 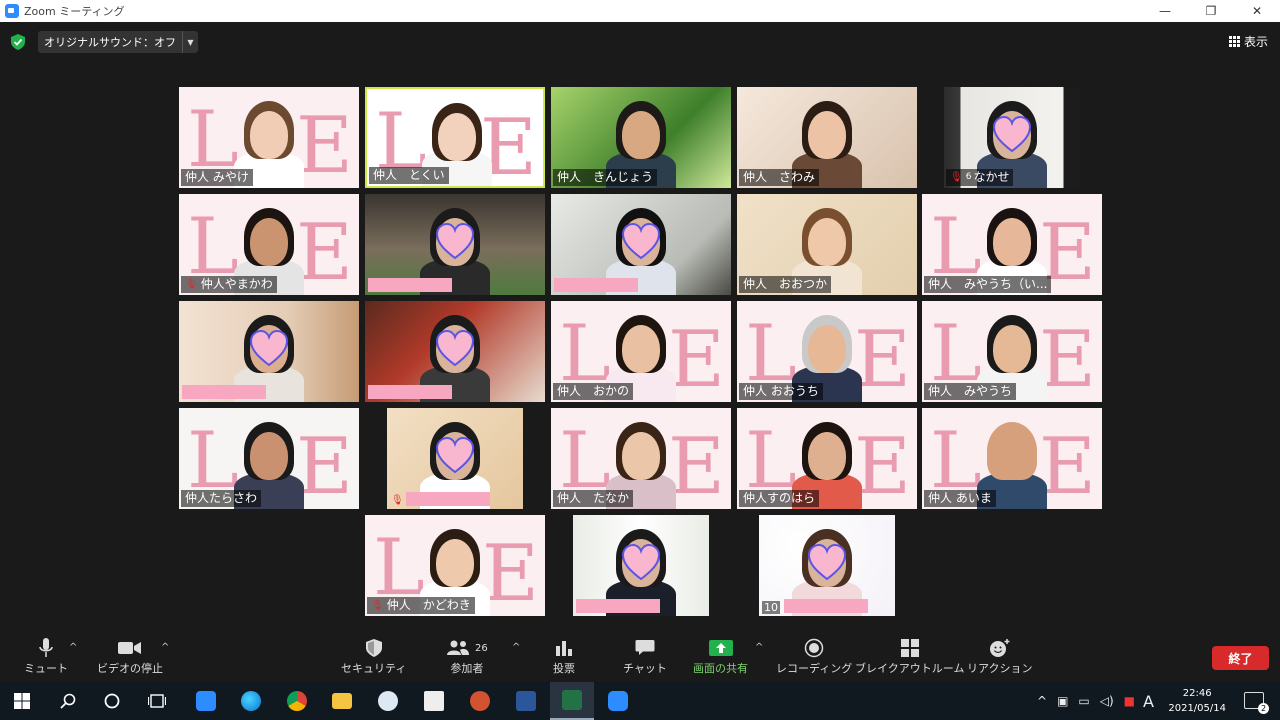 What do you see at coordinates (455, 565) in the screenshot?
I see `participant-video-tile: L E 🎙 仲人 かどわき` at bounding box center [455, 565].